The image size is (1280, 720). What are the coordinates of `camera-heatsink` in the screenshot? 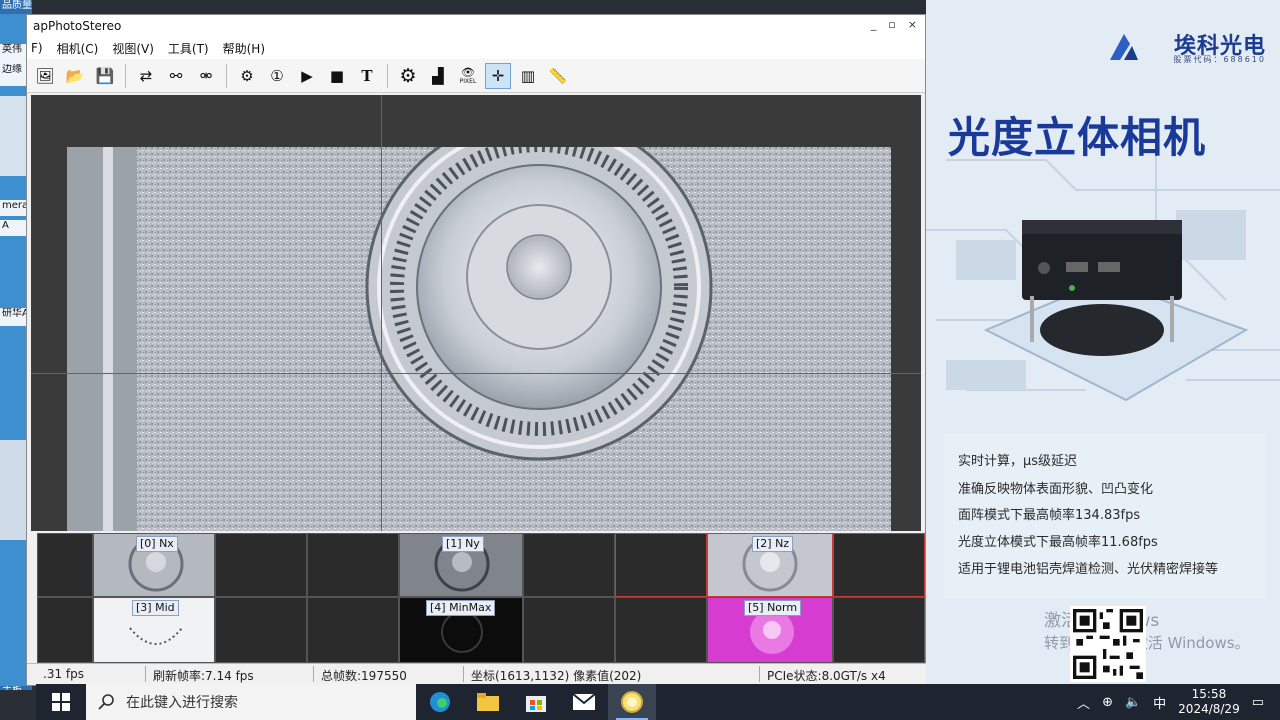 It's located at (1102, 227).